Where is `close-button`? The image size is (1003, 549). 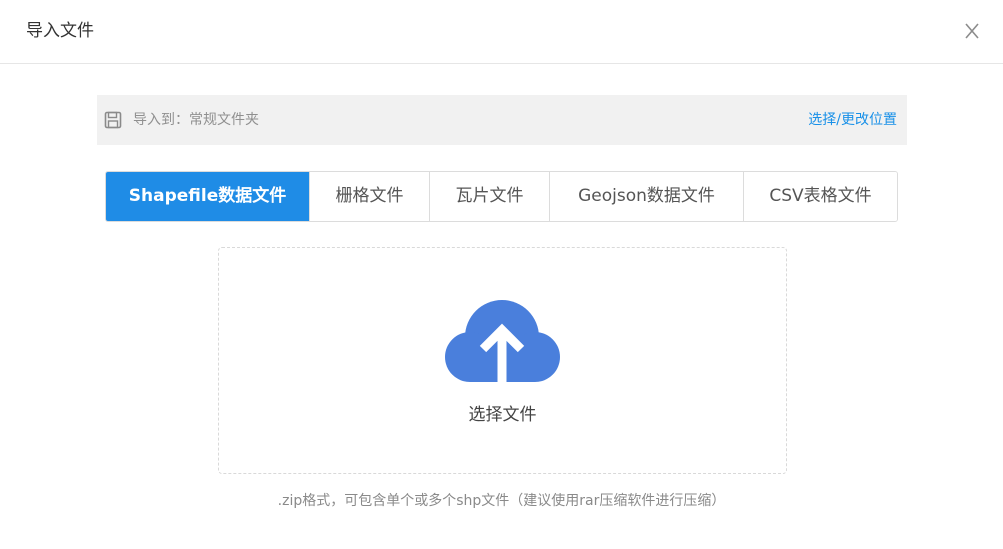 close-button is located at coordinates (972, 31).